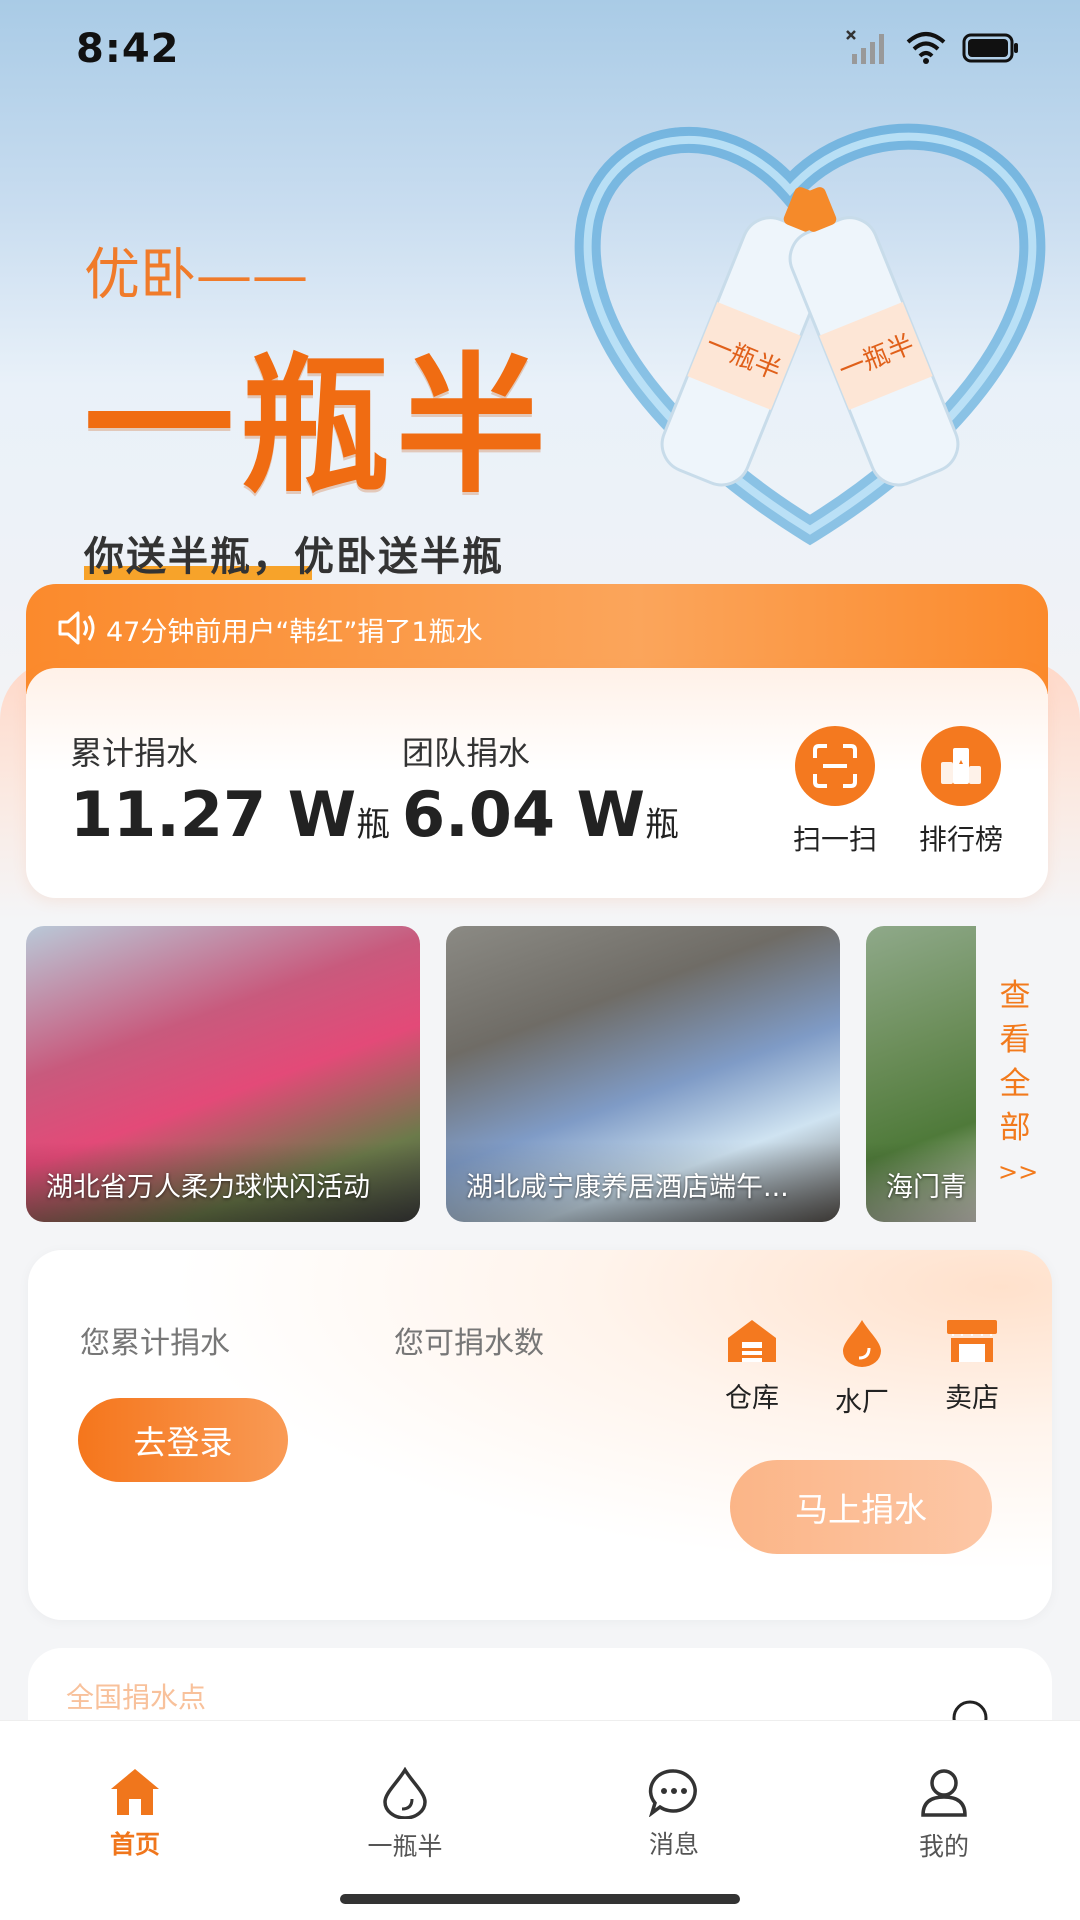  I want to click on notice-text: 47分钟前用户“韩红”捐了1瓶水, so click(294, 632).